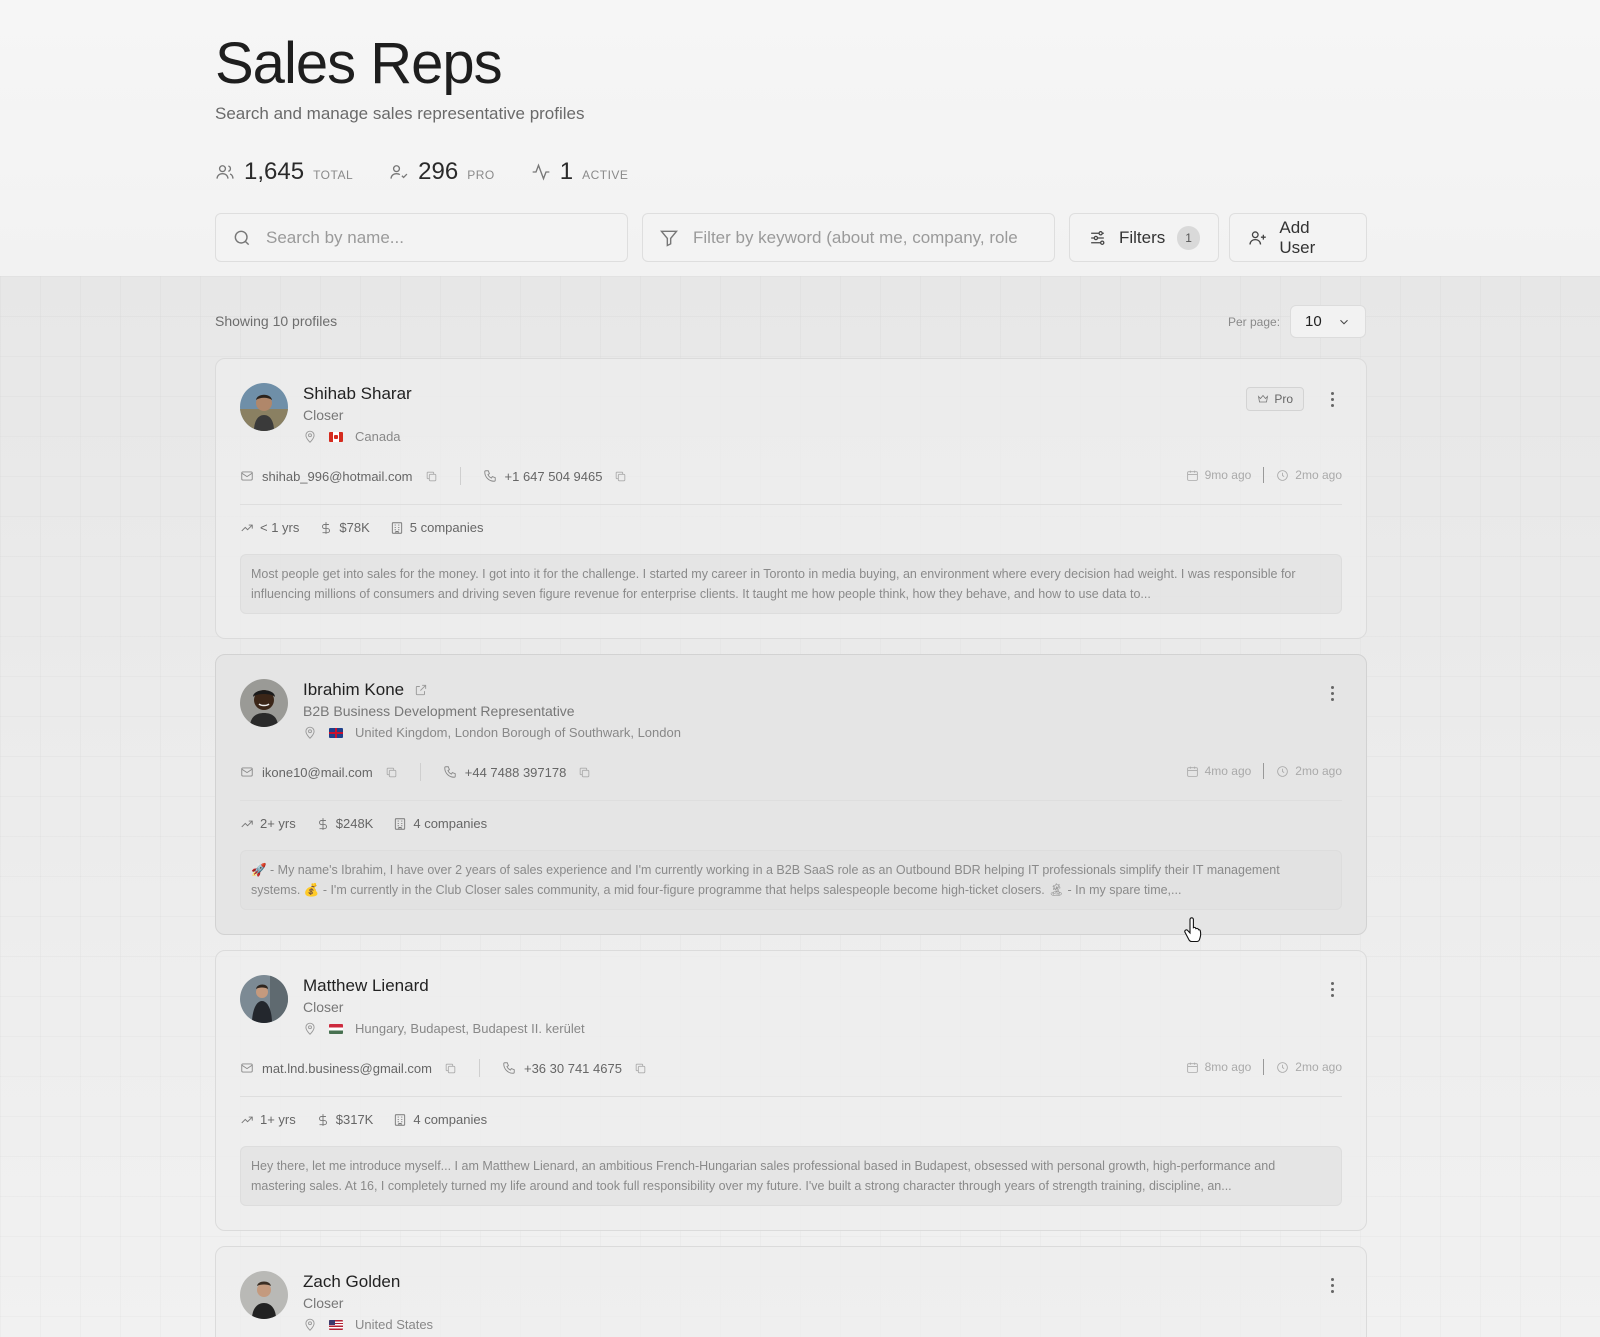 This screenshot has height=1337, width=1600. Describe the element at coordinates (322, 823) in the screenshot. I see `dollar-icon` at that location.